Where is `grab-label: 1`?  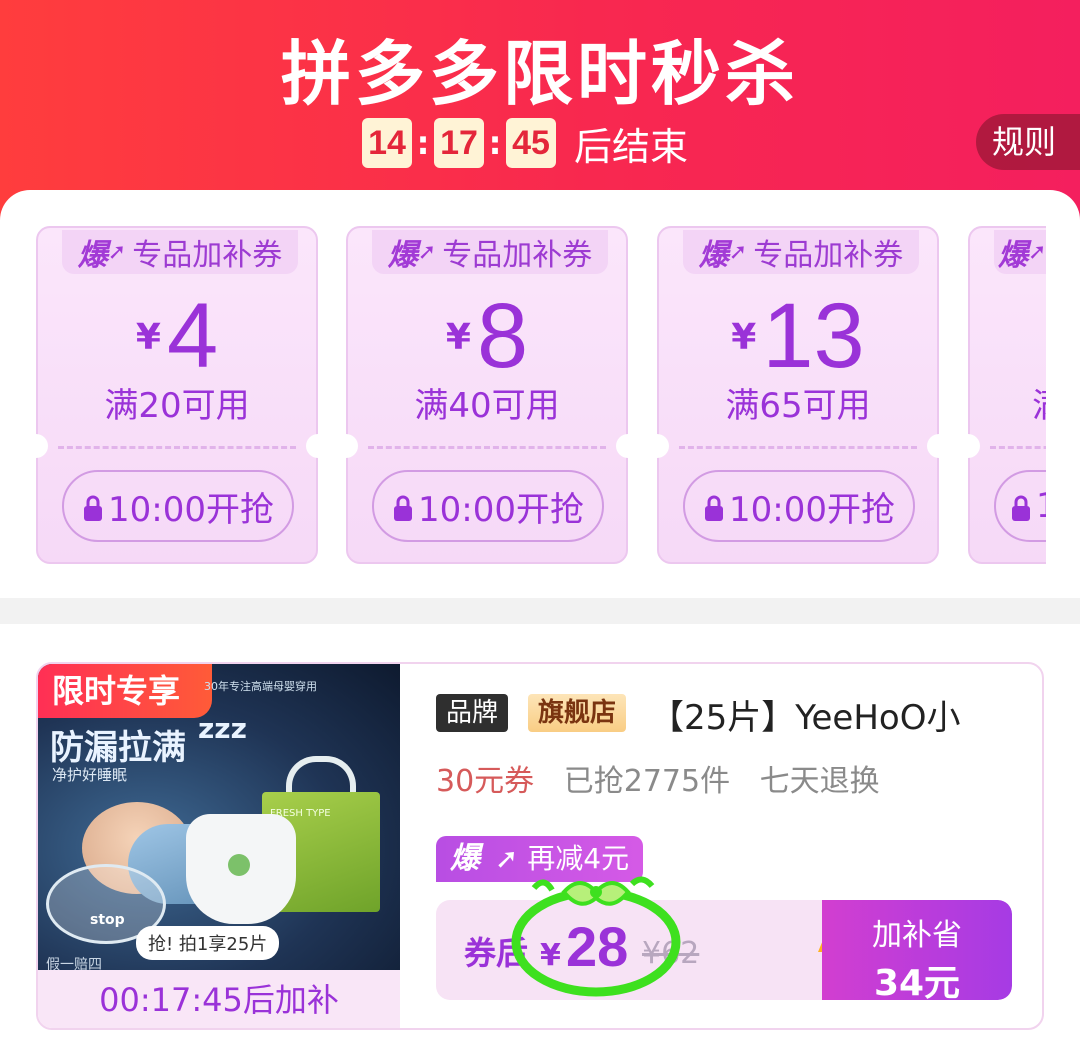
grab-label: 1 is located at coordinates (1041, 506).